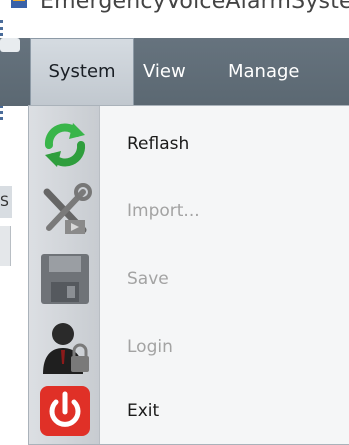 The image size is (349, 445). What do you see at coordinates (189, 347) in the screenshot?
I see `menu-item-login: Login` at bounding box center [189, 347].